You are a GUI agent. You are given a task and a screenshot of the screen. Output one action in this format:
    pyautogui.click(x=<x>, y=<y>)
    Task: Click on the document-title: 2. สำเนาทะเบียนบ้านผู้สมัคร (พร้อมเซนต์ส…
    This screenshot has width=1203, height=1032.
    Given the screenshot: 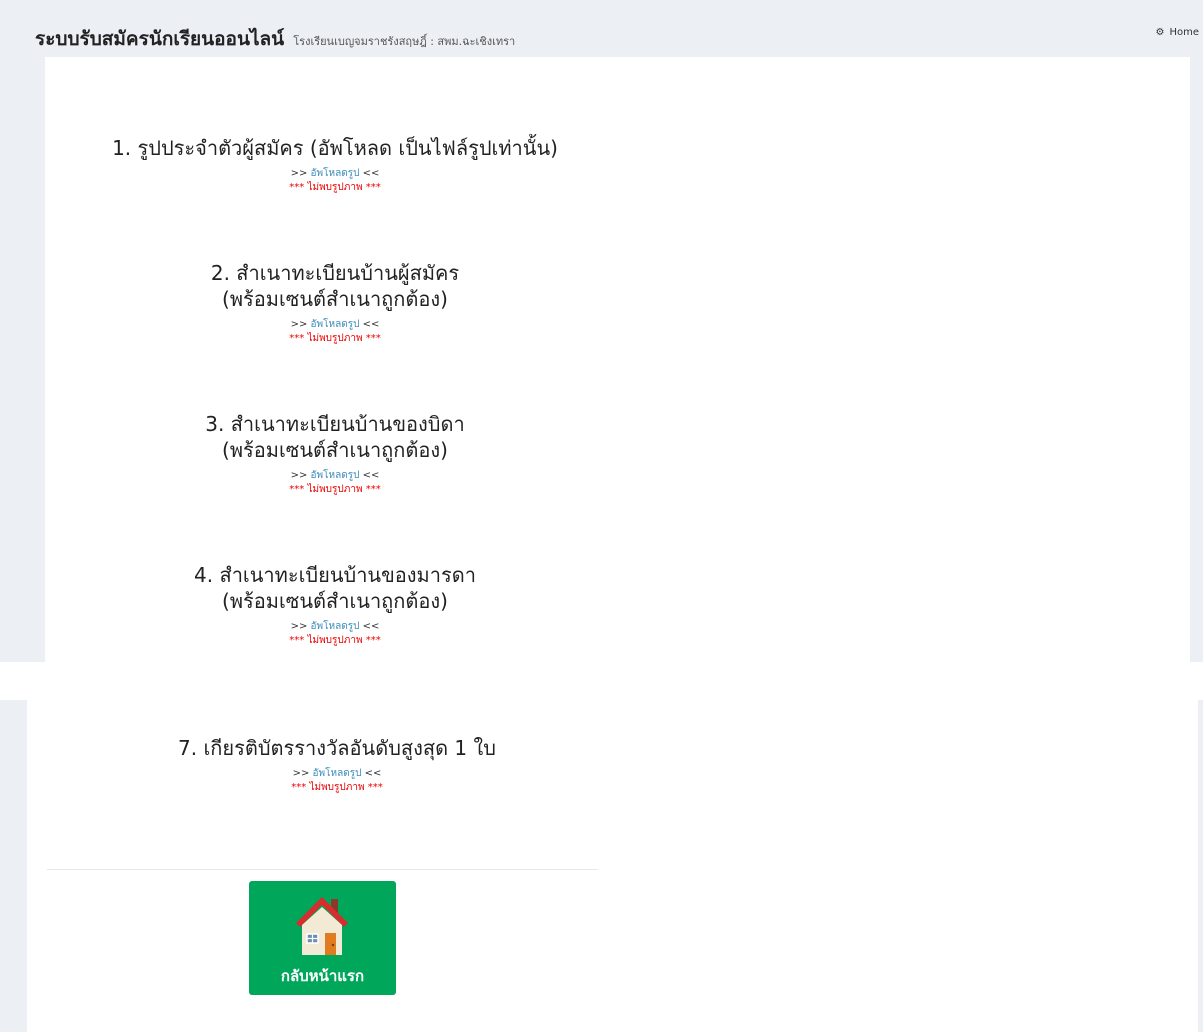 What is the action you would take?
    pyautogui.click(x=335, y=286)
    